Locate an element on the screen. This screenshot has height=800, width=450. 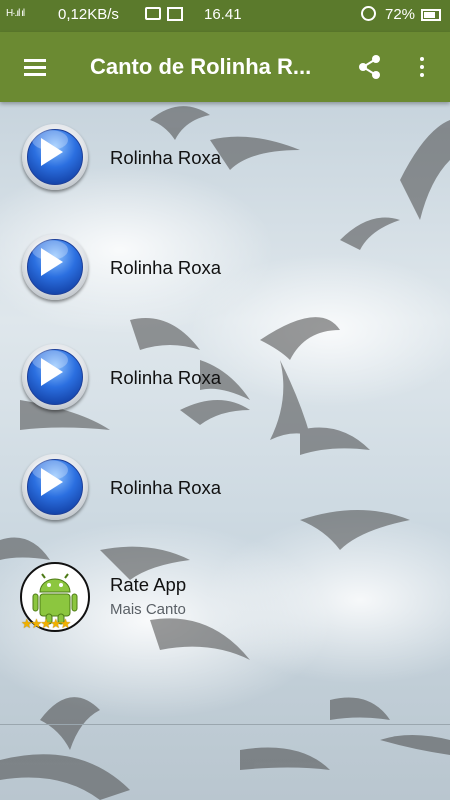
rate-app-subtitle: Mais Canto is located at coordinates (148, 609).